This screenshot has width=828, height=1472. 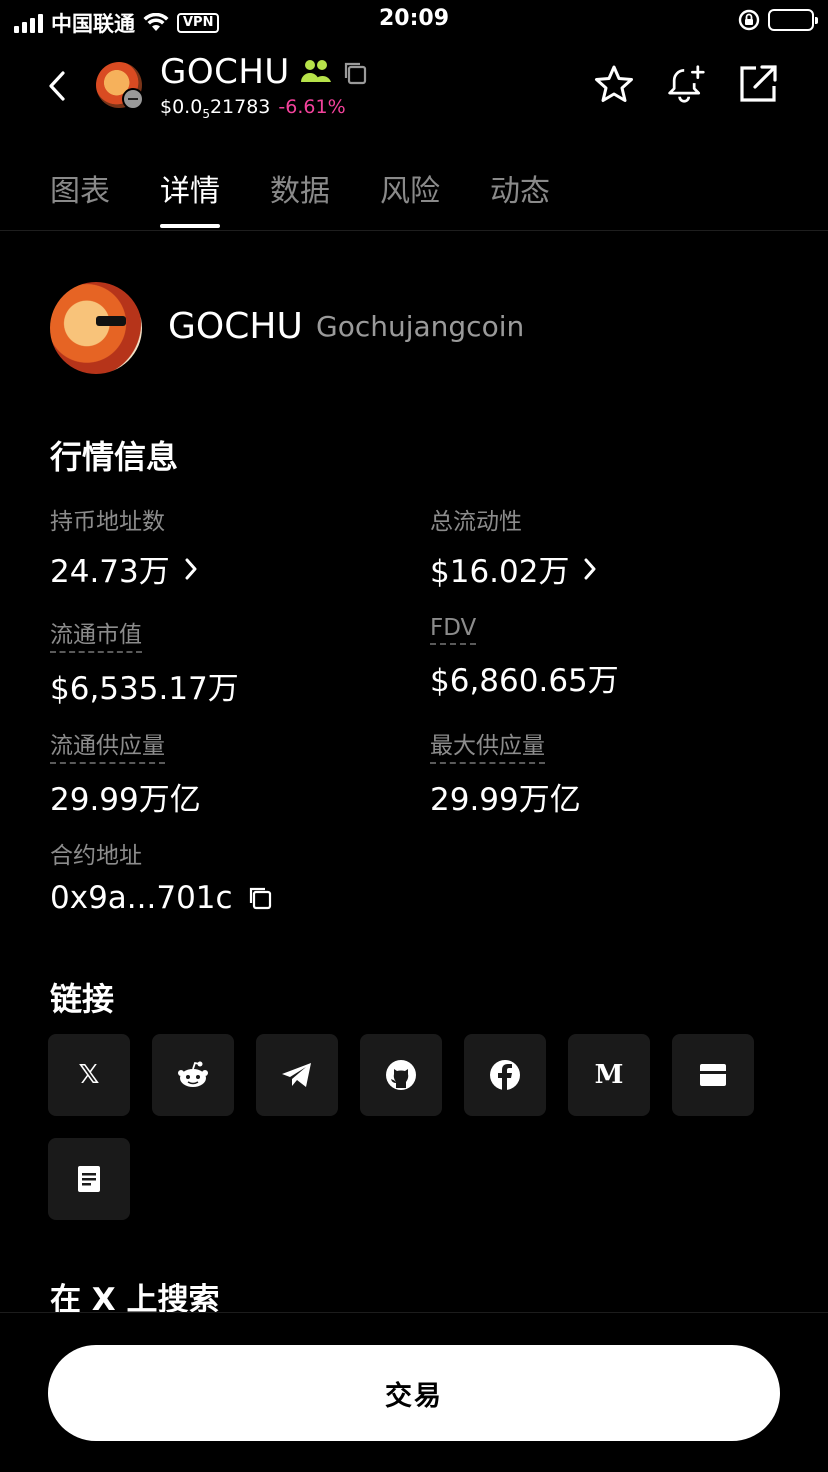 I want to click on tab-details: 详情, so click(x=190, y=197).